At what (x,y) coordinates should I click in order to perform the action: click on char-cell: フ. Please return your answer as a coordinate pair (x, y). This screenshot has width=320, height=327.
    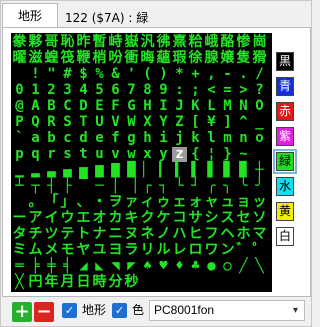
    Looking at the image, I should click on (211, 234).